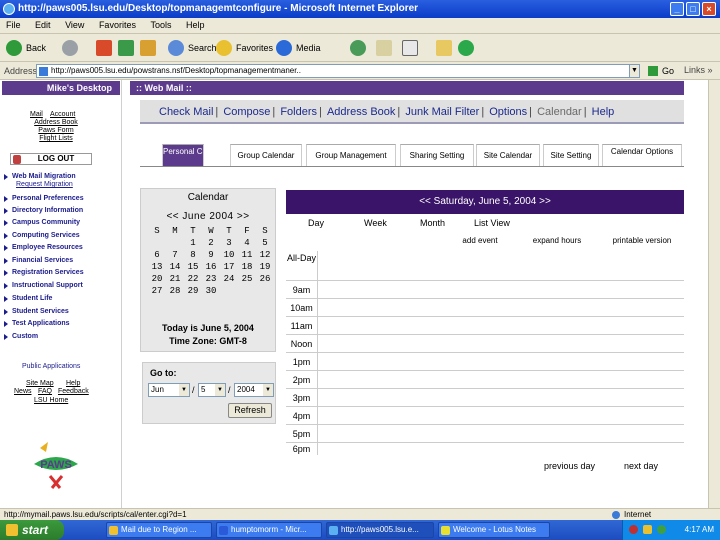 The height and width of the screenshot is (540, 720). I want to click on hour-row: 3pm, so click(485, 398).